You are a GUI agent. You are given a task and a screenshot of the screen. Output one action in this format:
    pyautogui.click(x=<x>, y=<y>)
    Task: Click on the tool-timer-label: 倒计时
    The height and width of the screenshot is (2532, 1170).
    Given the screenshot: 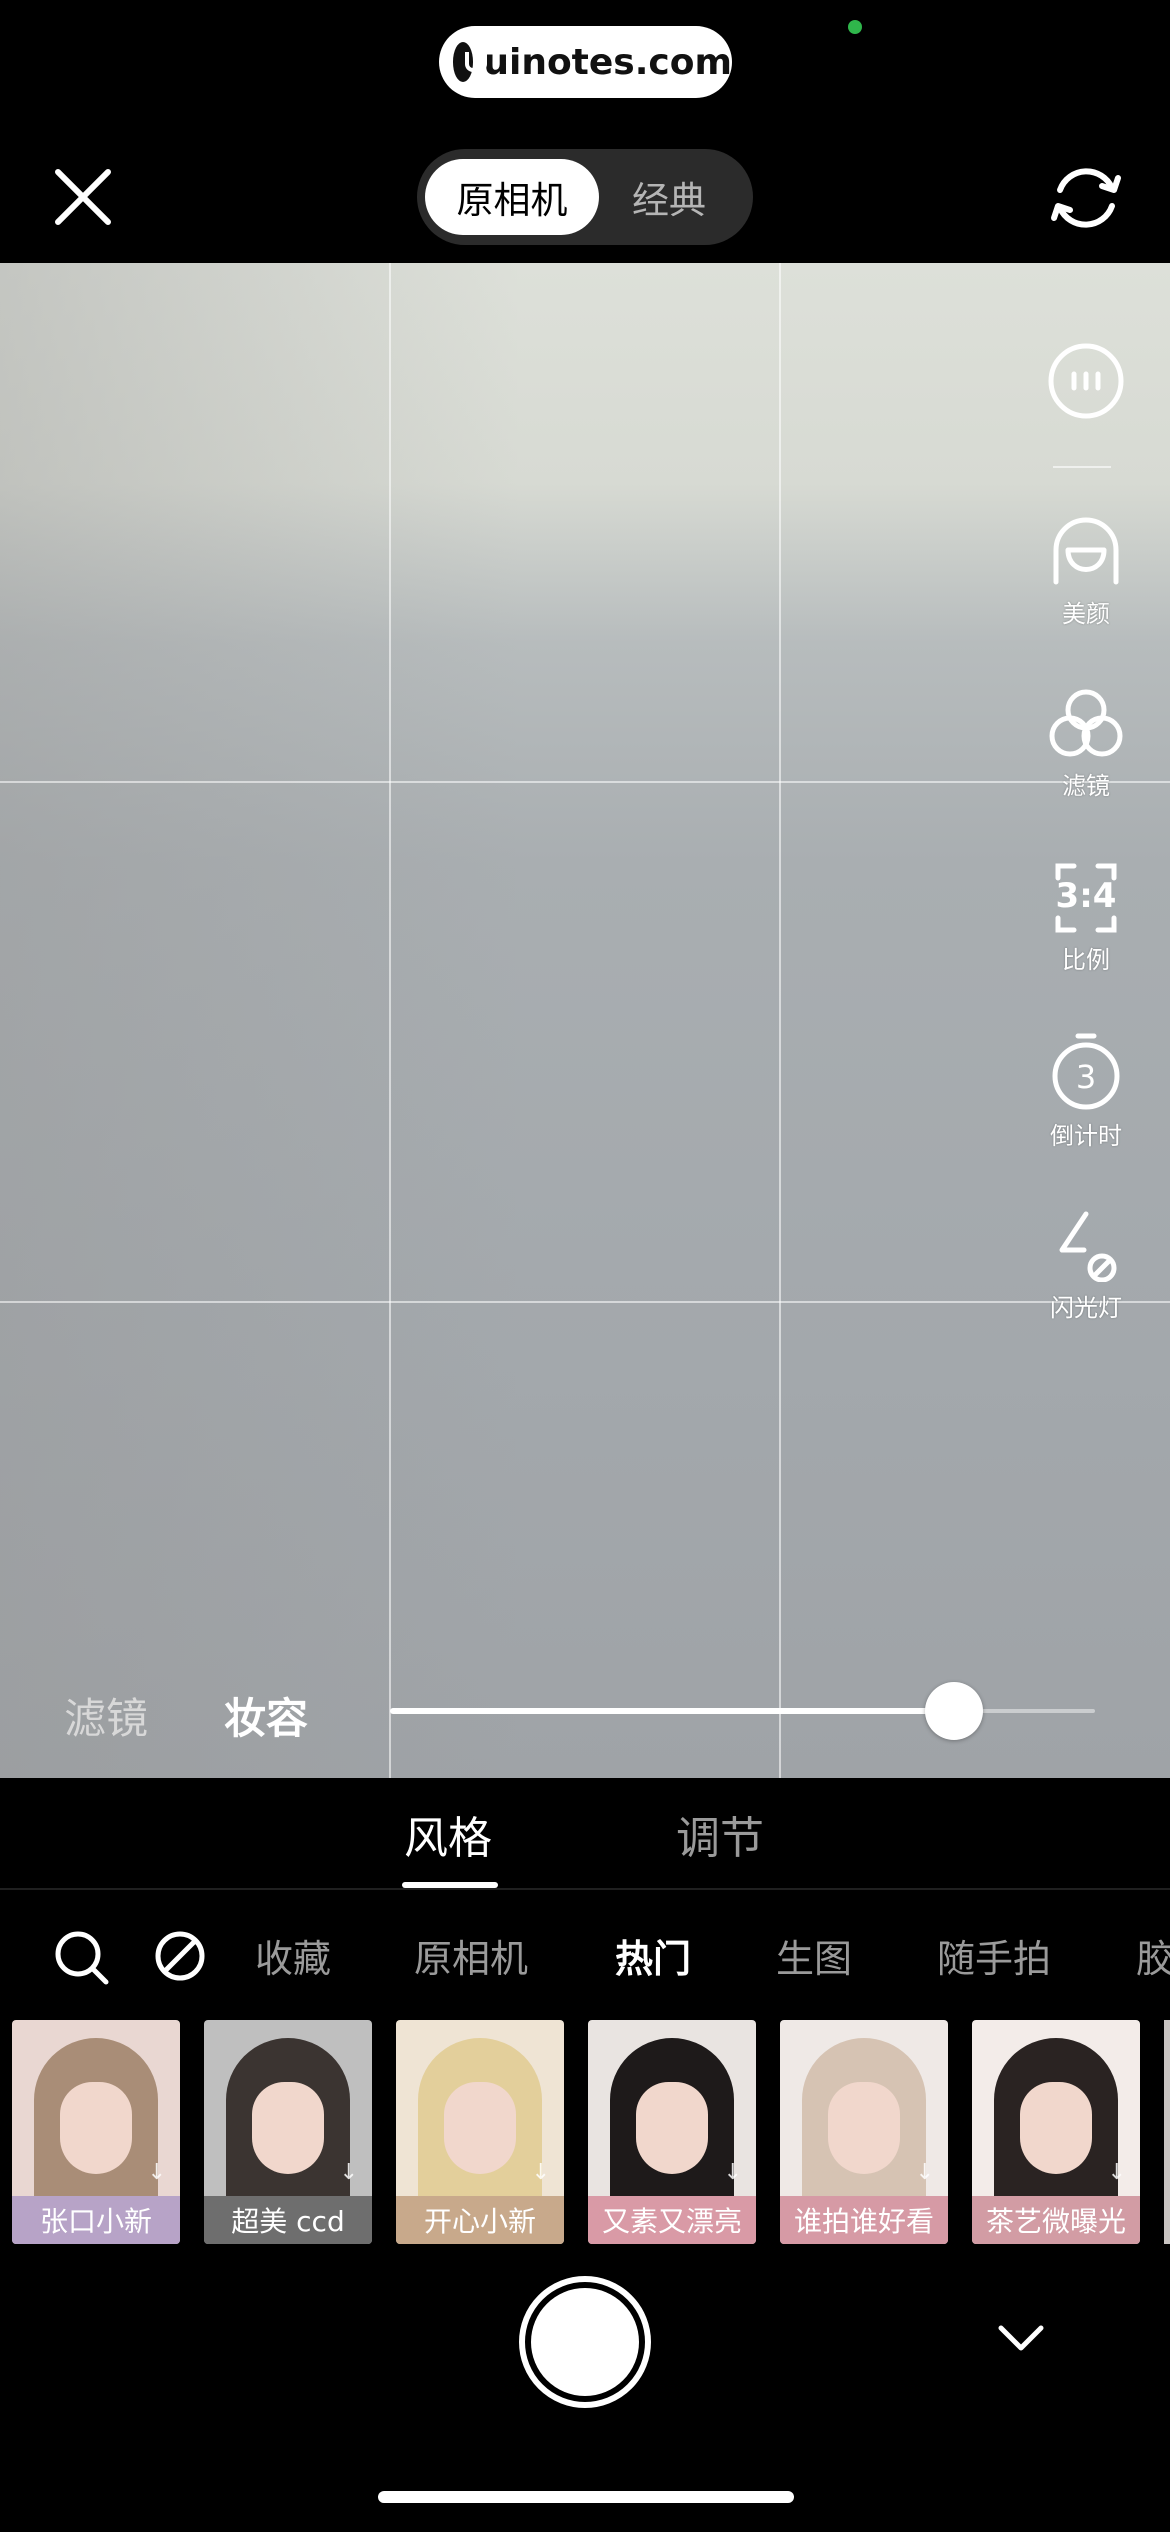 What is the action you would take?
    pyautogui.click(x=1086, y=1136)
    